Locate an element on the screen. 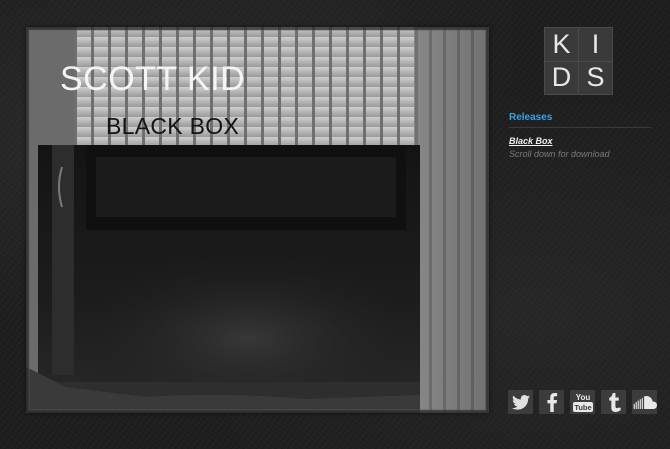 Image resolution: width=670 pixels, height=449 pixels. youtube-text-top: You is located at coordinates (582, 397).